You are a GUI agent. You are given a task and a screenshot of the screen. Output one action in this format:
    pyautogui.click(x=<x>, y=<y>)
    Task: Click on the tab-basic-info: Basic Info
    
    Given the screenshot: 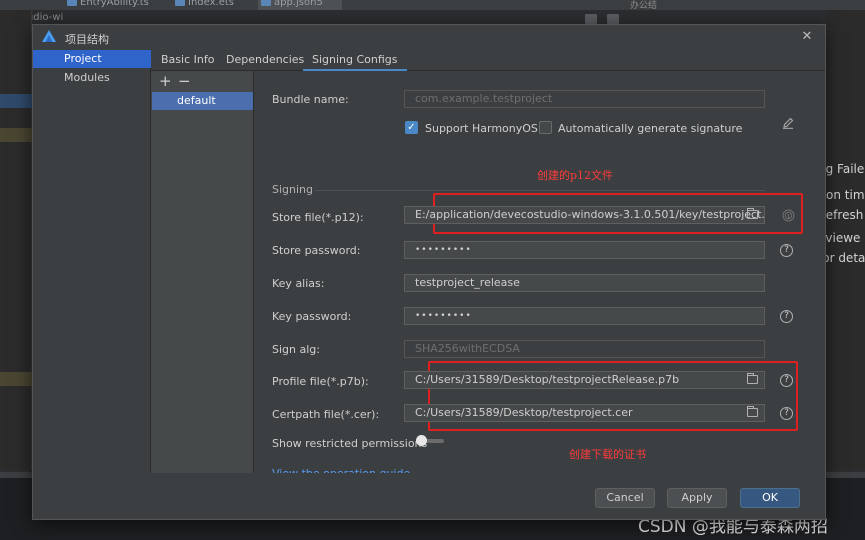 What is the action you would take?
    pyautogui.click(x=187, y=60)
    